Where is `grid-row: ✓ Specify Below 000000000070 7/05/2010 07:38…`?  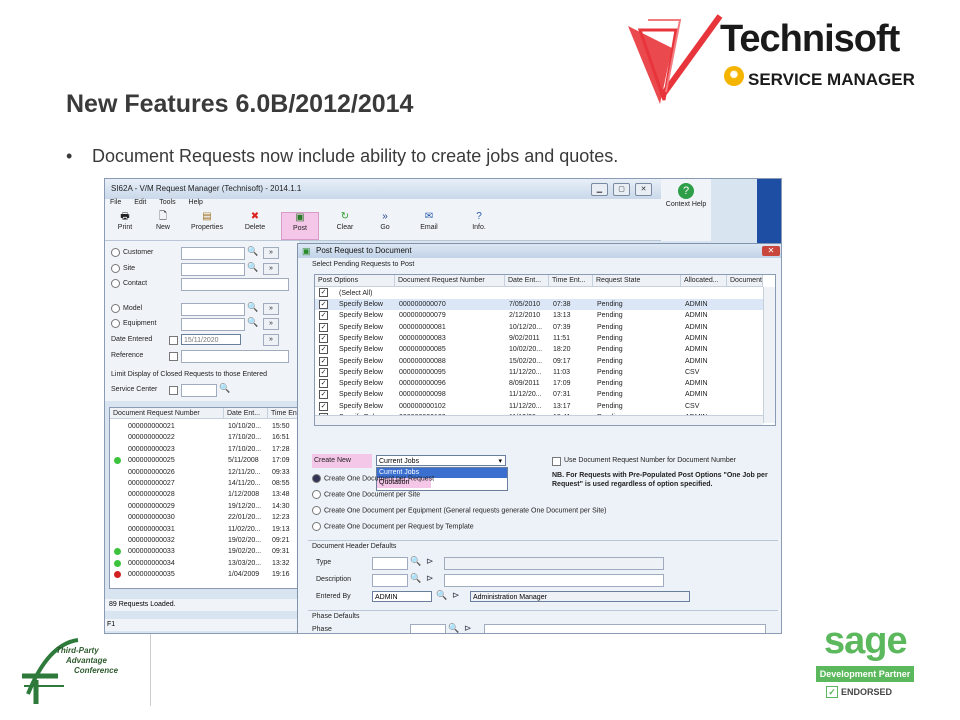 grid-row: ✓ Specify Below 000000000070 7/05/2010 07:38… is located at coordinates (539, 304).